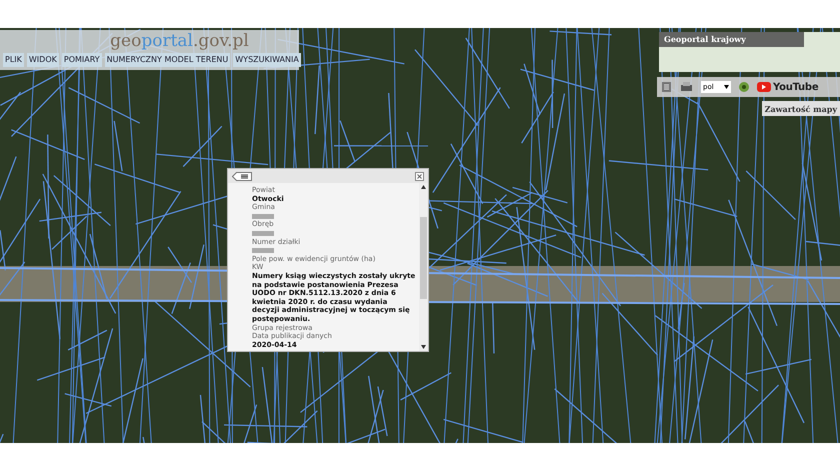 This screenshot has height=454, width=840. I want to click on help-icon, so click(744, 87).